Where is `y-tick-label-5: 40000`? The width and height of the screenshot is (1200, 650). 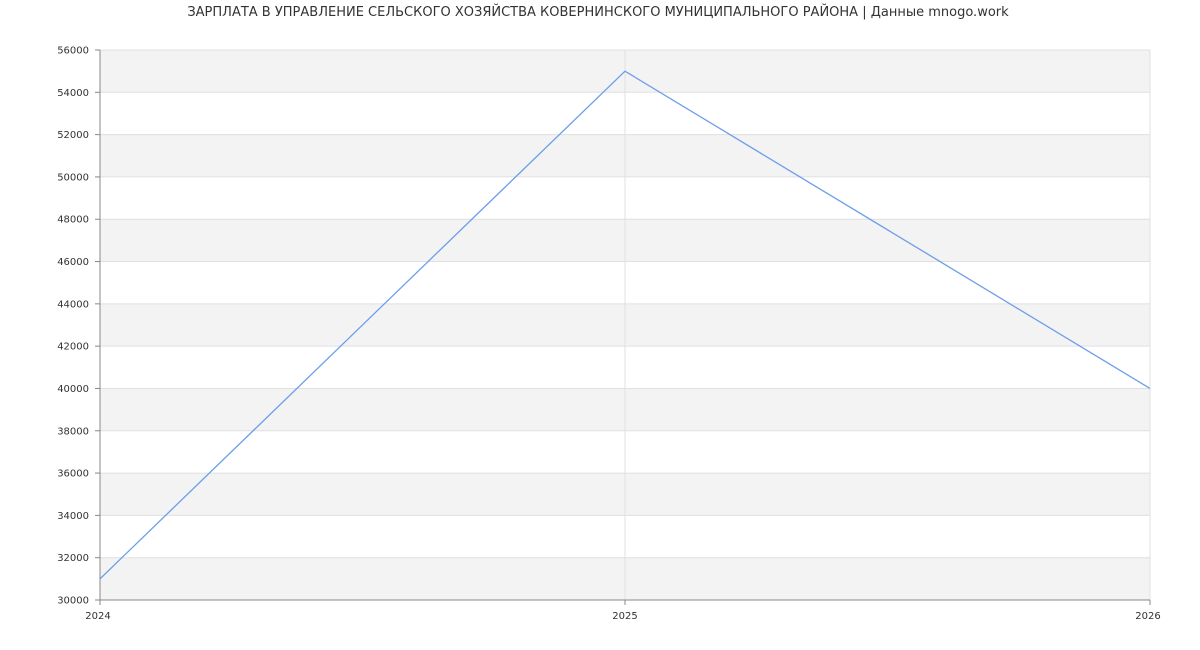 y-tick-label-5: 40000 is located at coordinates (73, 389).